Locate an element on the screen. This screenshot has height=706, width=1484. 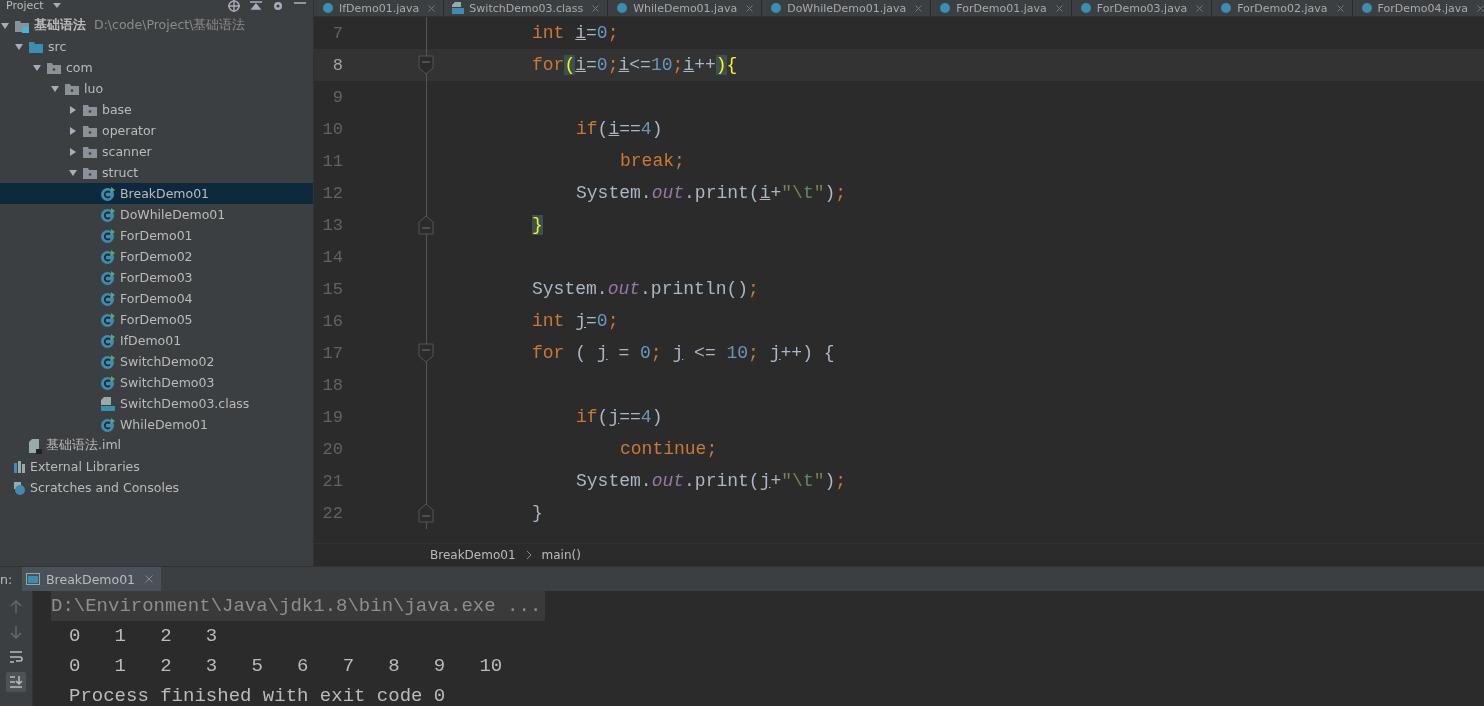
line-number: 15 is located at coordinates (332, 289).